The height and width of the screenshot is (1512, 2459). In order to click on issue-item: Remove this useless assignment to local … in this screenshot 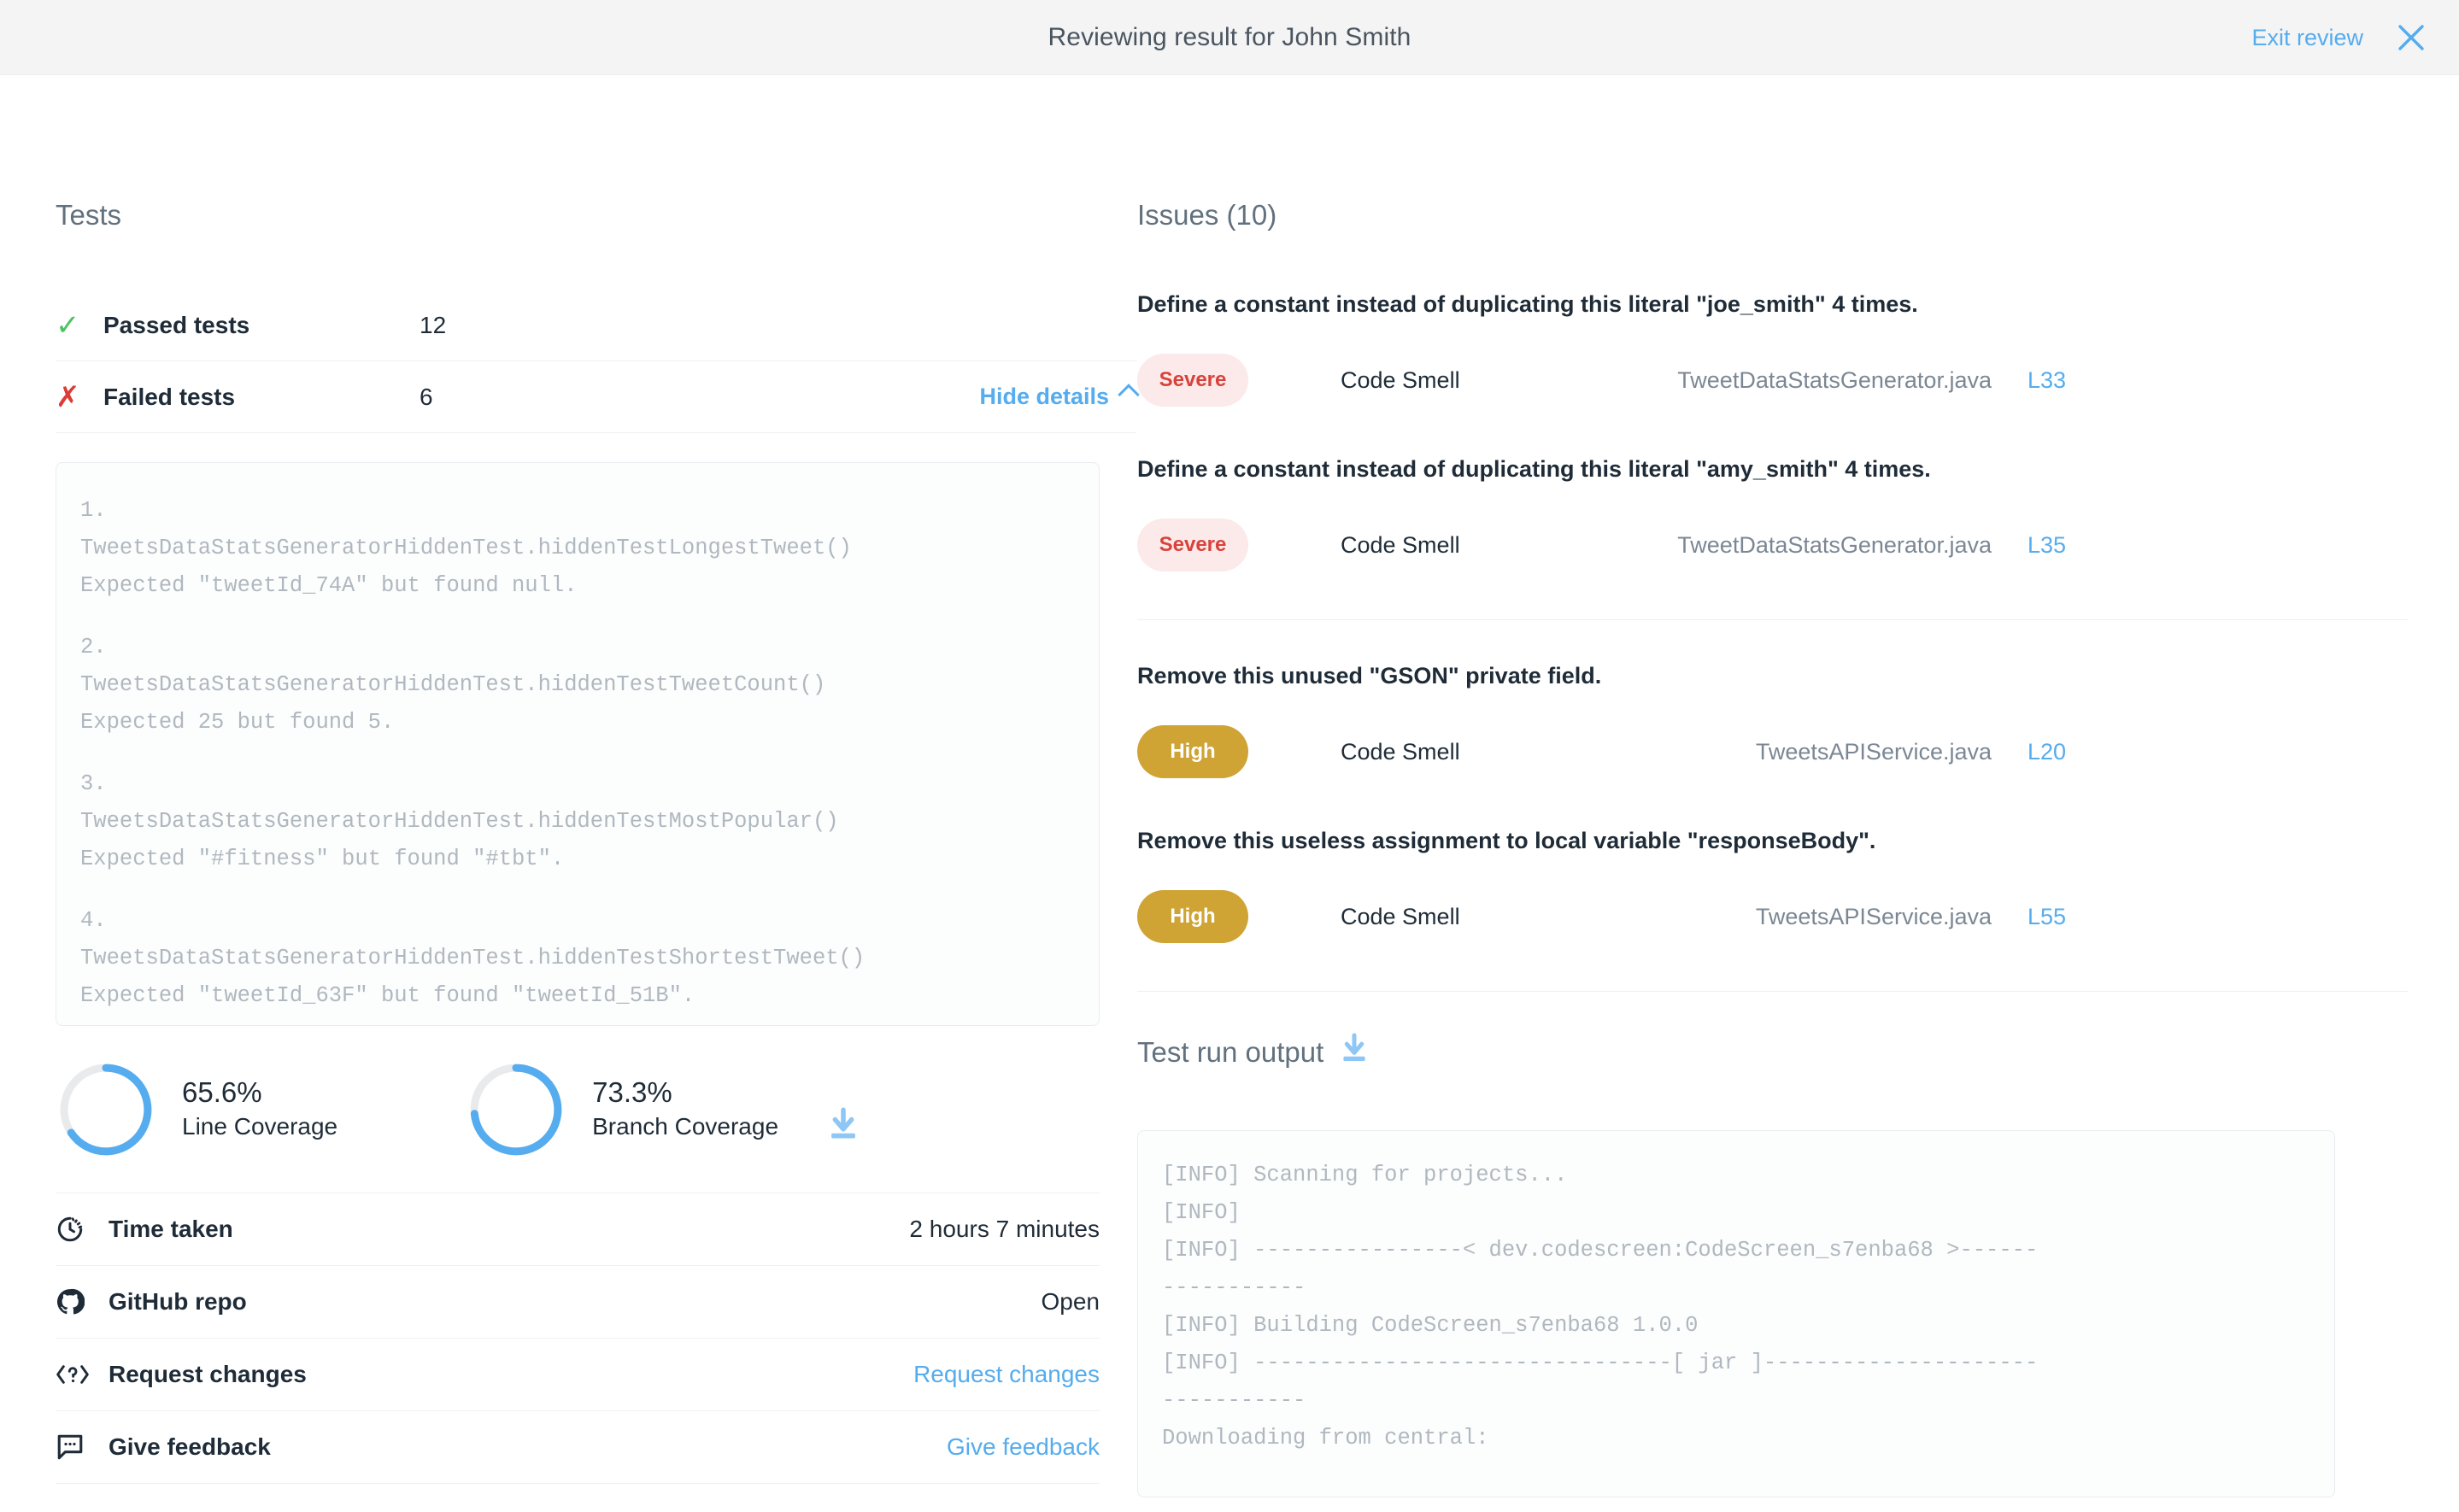, I will do `click(1772, 909)`.